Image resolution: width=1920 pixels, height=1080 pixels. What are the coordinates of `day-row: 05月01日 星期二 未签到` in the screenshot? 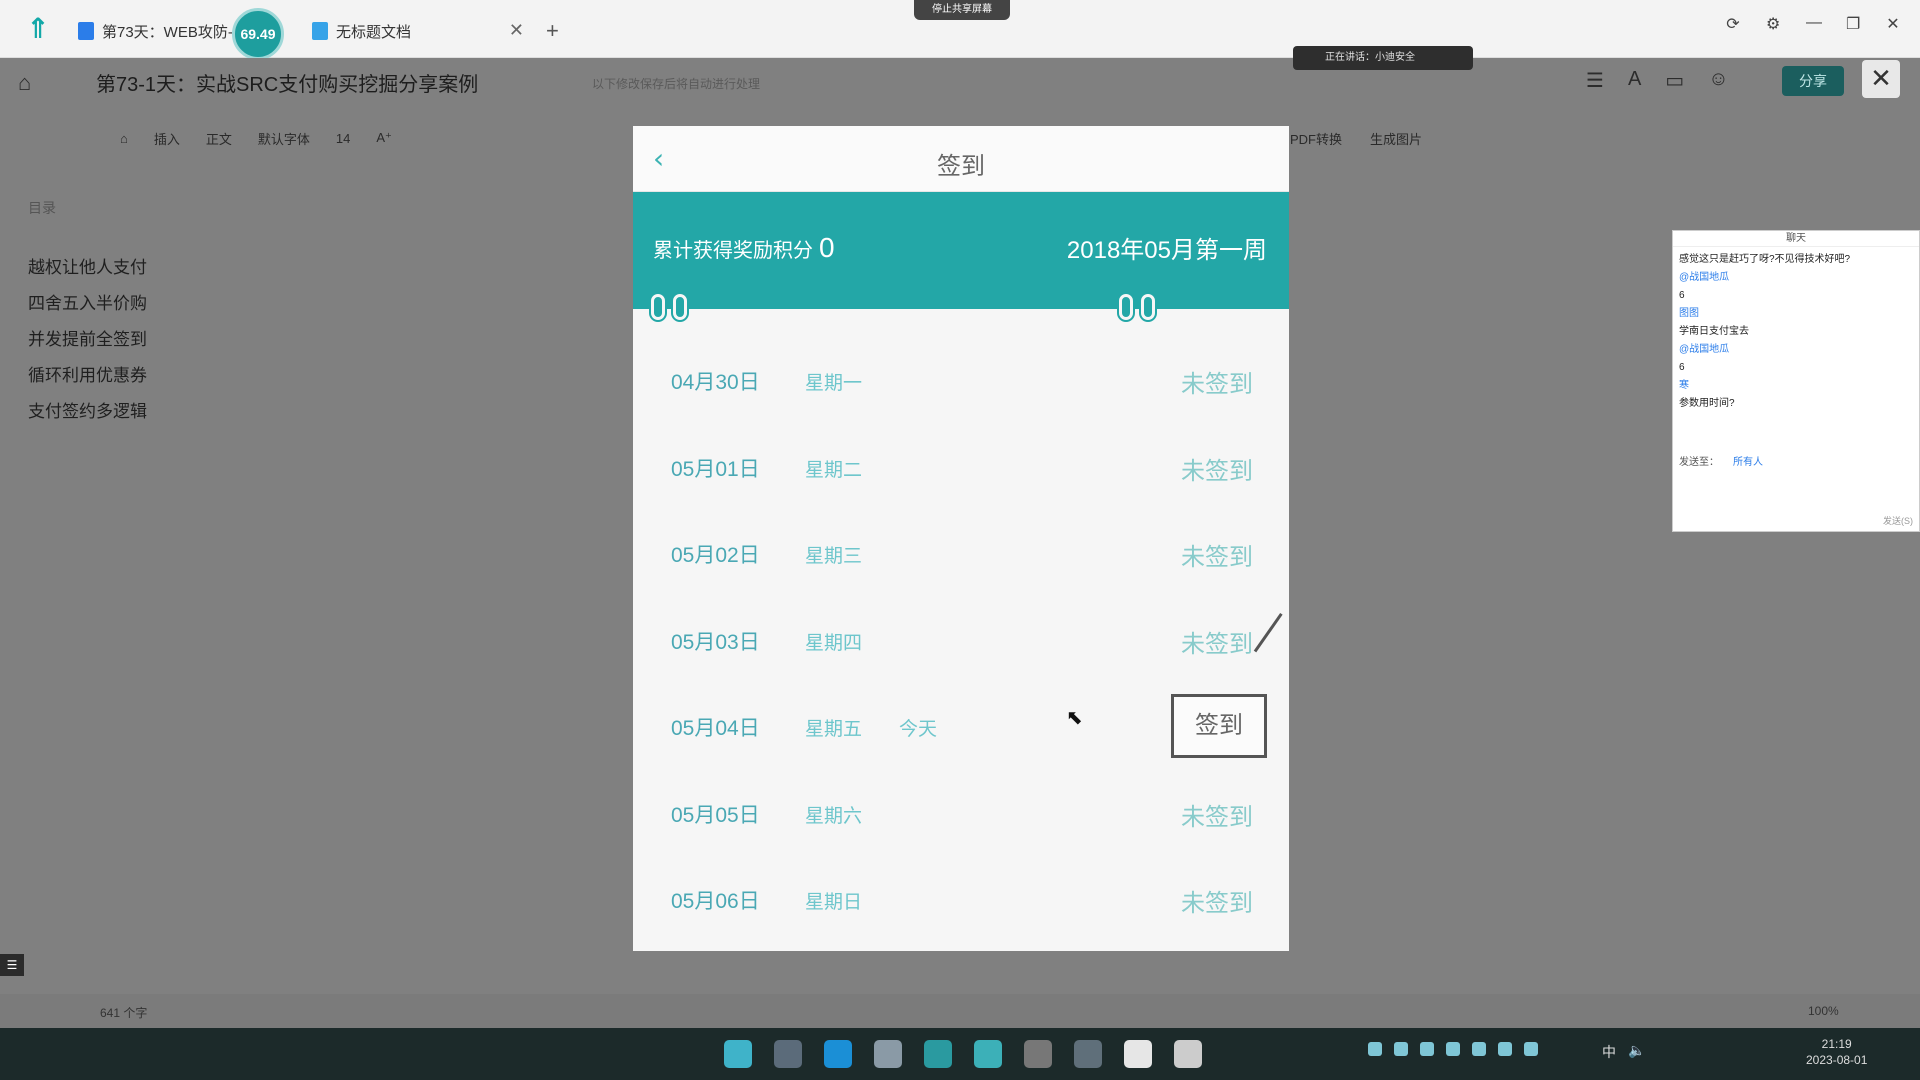 It's located at (961, 468).